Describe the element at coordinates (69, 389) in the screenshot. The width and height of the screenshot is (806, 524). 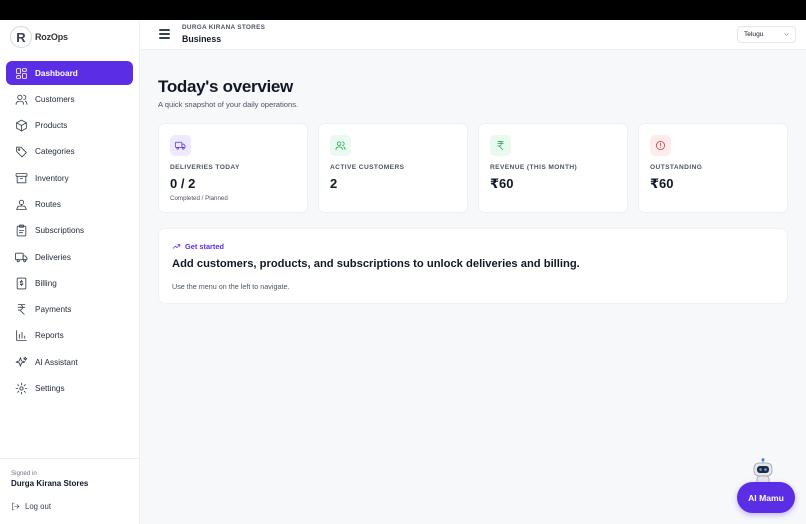
I see `sidebar-item-settings: Settings` at that location.